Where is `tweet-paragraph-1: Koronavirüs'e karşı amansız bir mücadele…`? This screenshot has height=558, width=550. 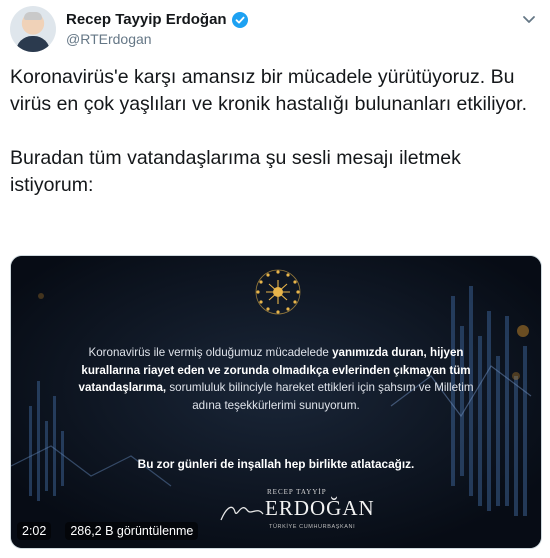 tweet-paragraph-1: Koronavirüs'e karşı amansız bir mücadele… is located at coordinates (268, 90).